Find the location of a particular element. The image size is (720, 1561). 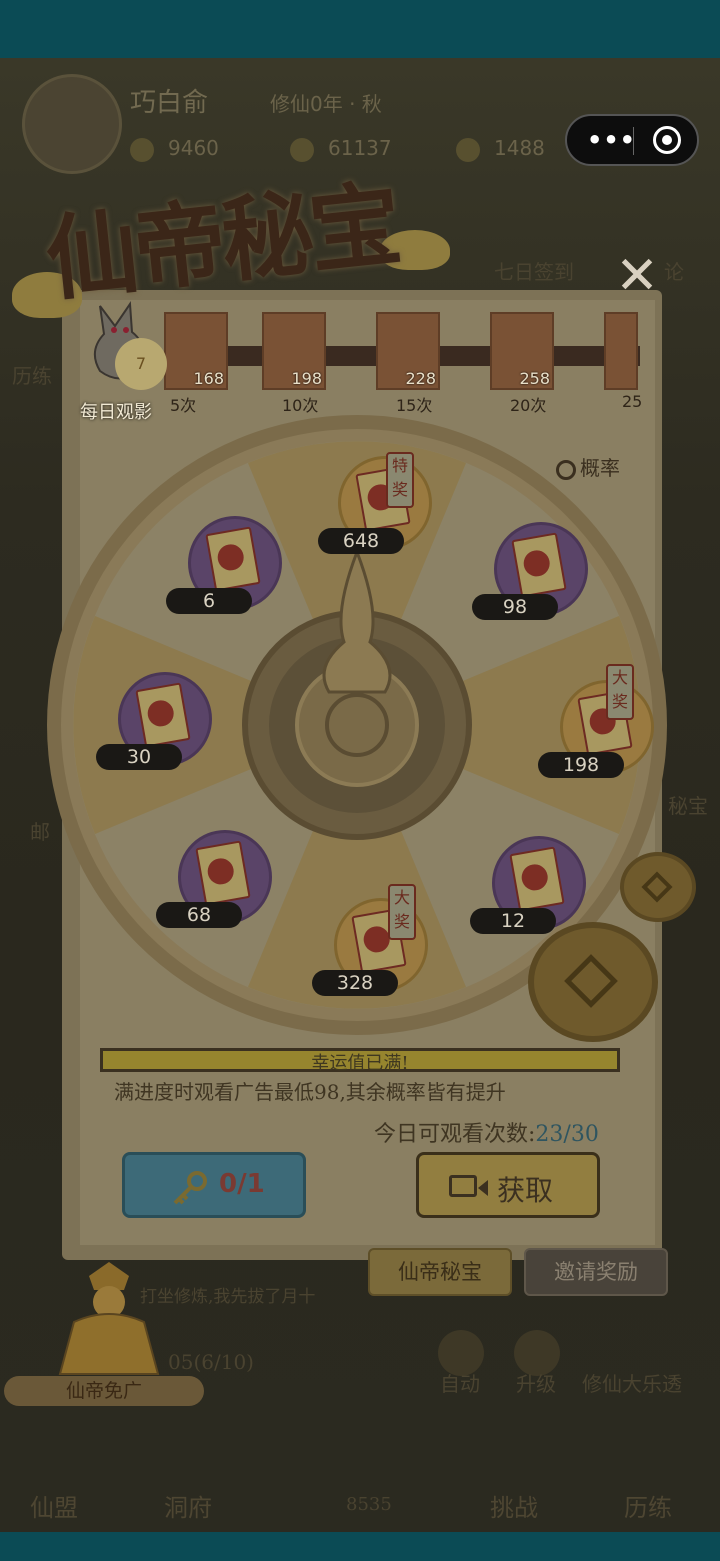

close-miniprogram-icon is located at coordinates (667, 140).